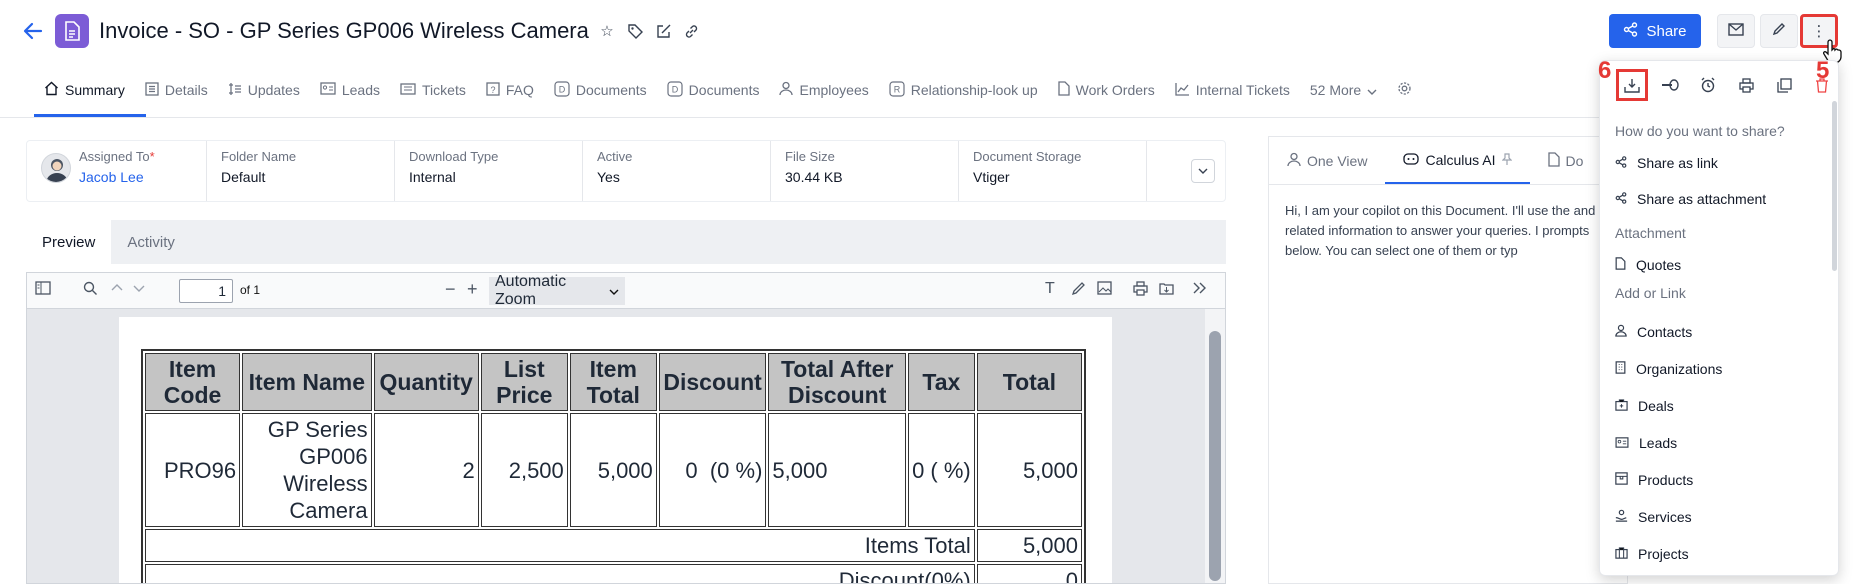 This screenshot has width=1856, height=584. What do you see at coordinates (963, 90) in the screenshot?
I see `tab-relationship-look-up: R Relationship-look up` at bounding box center [963, 90].